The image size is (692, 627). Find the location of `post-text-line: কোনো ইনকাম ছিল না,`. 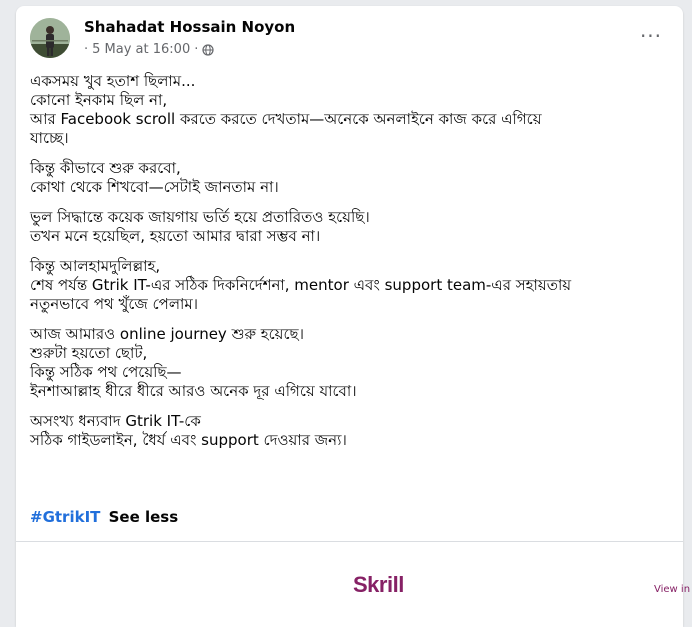

post-text-line: কোনো ইনকাম ছিল না, is located at coordinates (99, 100).